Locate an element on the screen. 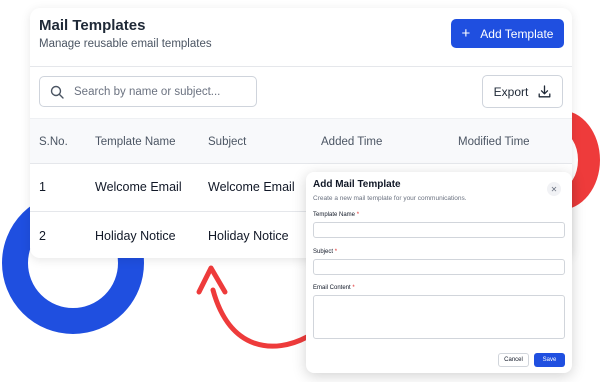  email-content-label-text: Email Content is located at coordinates (332, 288).